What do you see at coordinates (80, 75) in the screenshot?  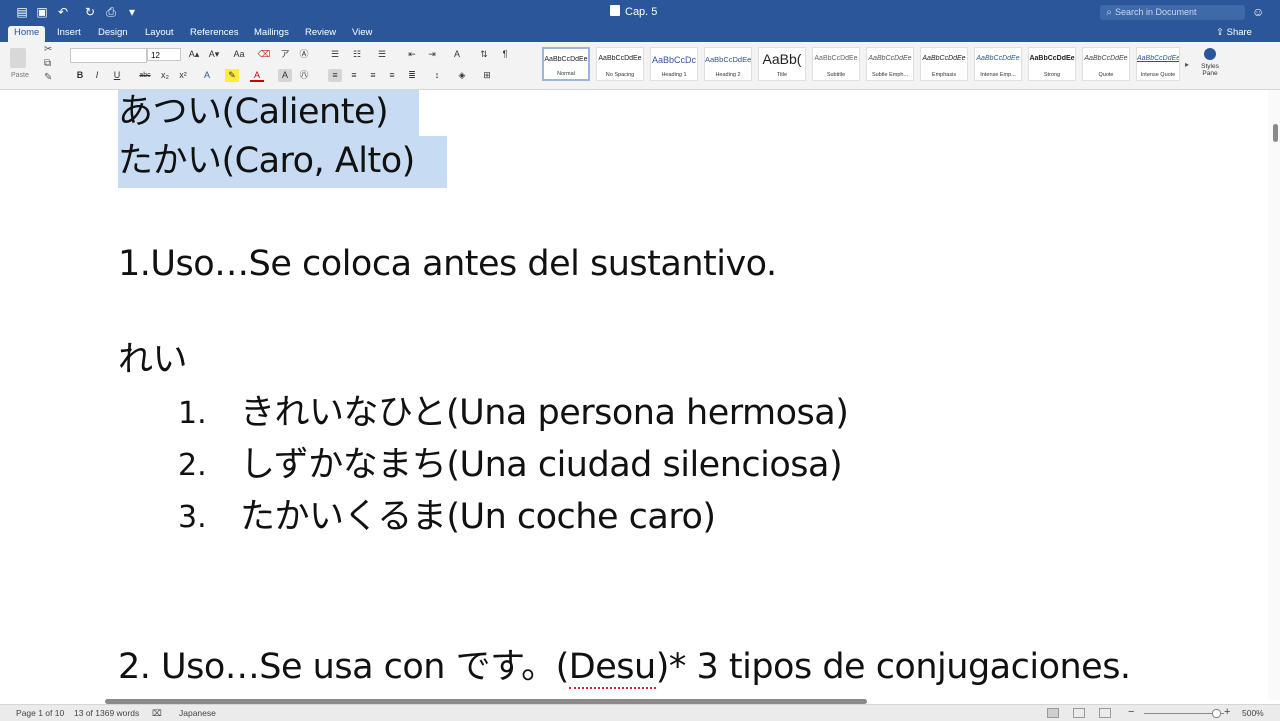 I see `bold-icon: B` at bounding box center [80, 75].